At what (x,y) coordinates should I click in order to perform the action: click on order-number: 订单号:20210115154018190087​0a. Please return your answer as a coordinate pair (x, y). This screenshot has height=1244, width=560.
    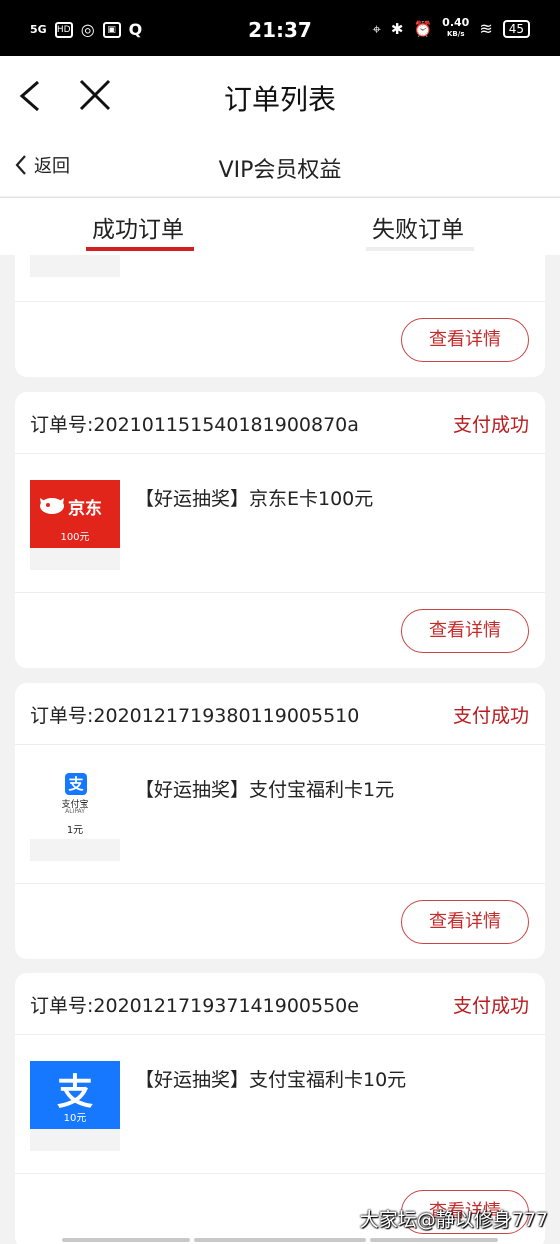
    Looking at the image, I should click on (194, 425).